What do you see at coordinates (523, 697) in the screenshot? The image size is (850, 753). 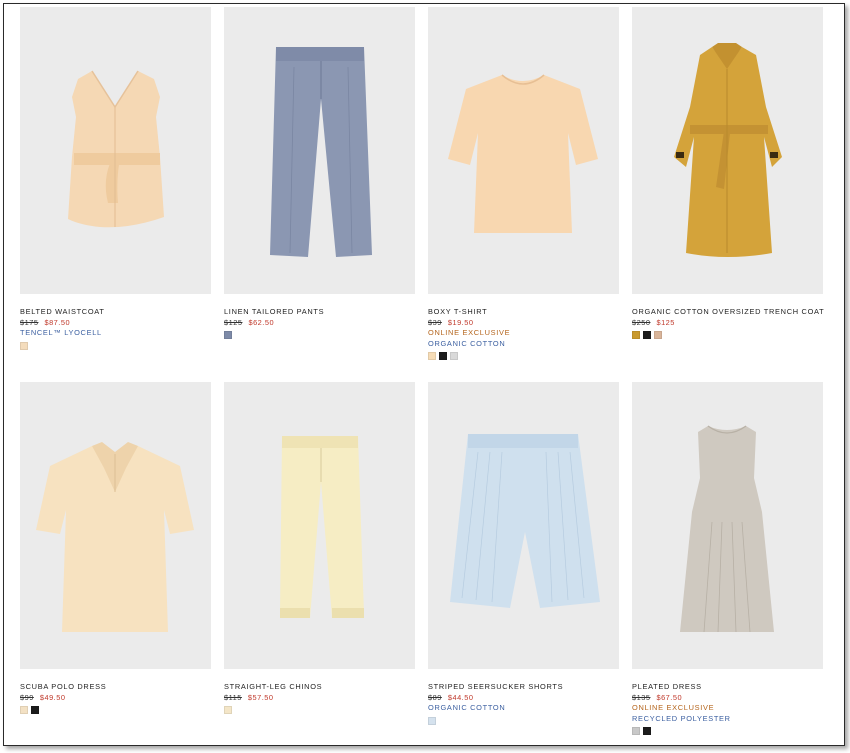 I see `product-price: $89 $44.50` at bounding box center [523, 697].